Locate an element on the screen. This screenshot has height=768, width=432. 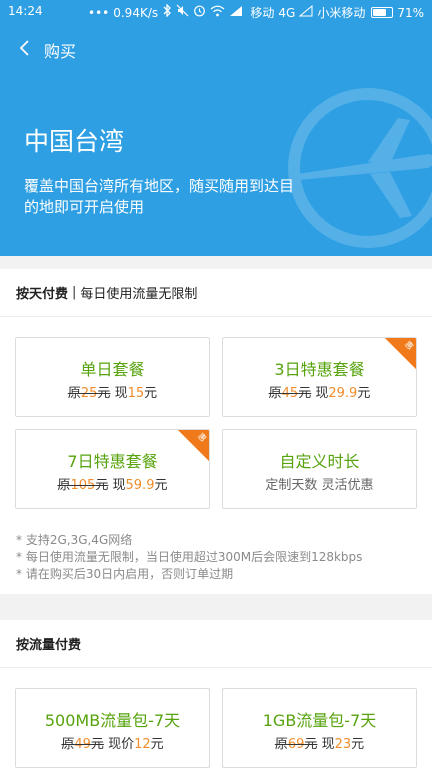
plan-name: 7日特惠套餐 is located at coordinates (112, 461).